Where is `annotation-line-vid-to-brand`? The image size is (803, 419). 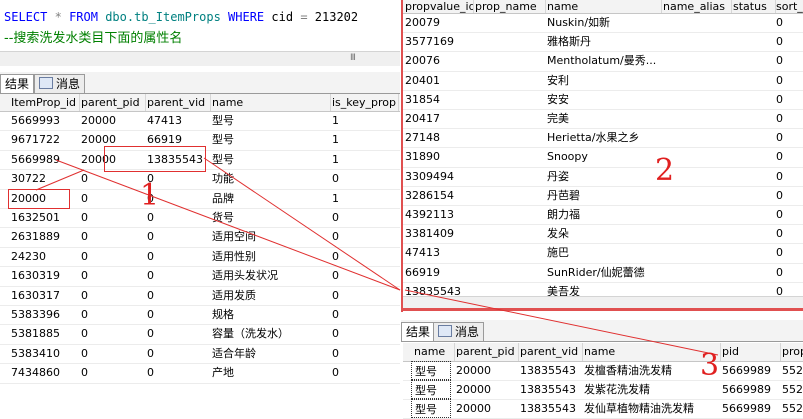 annotation-line-vid-to-brand is located at coordinates (302, 224).